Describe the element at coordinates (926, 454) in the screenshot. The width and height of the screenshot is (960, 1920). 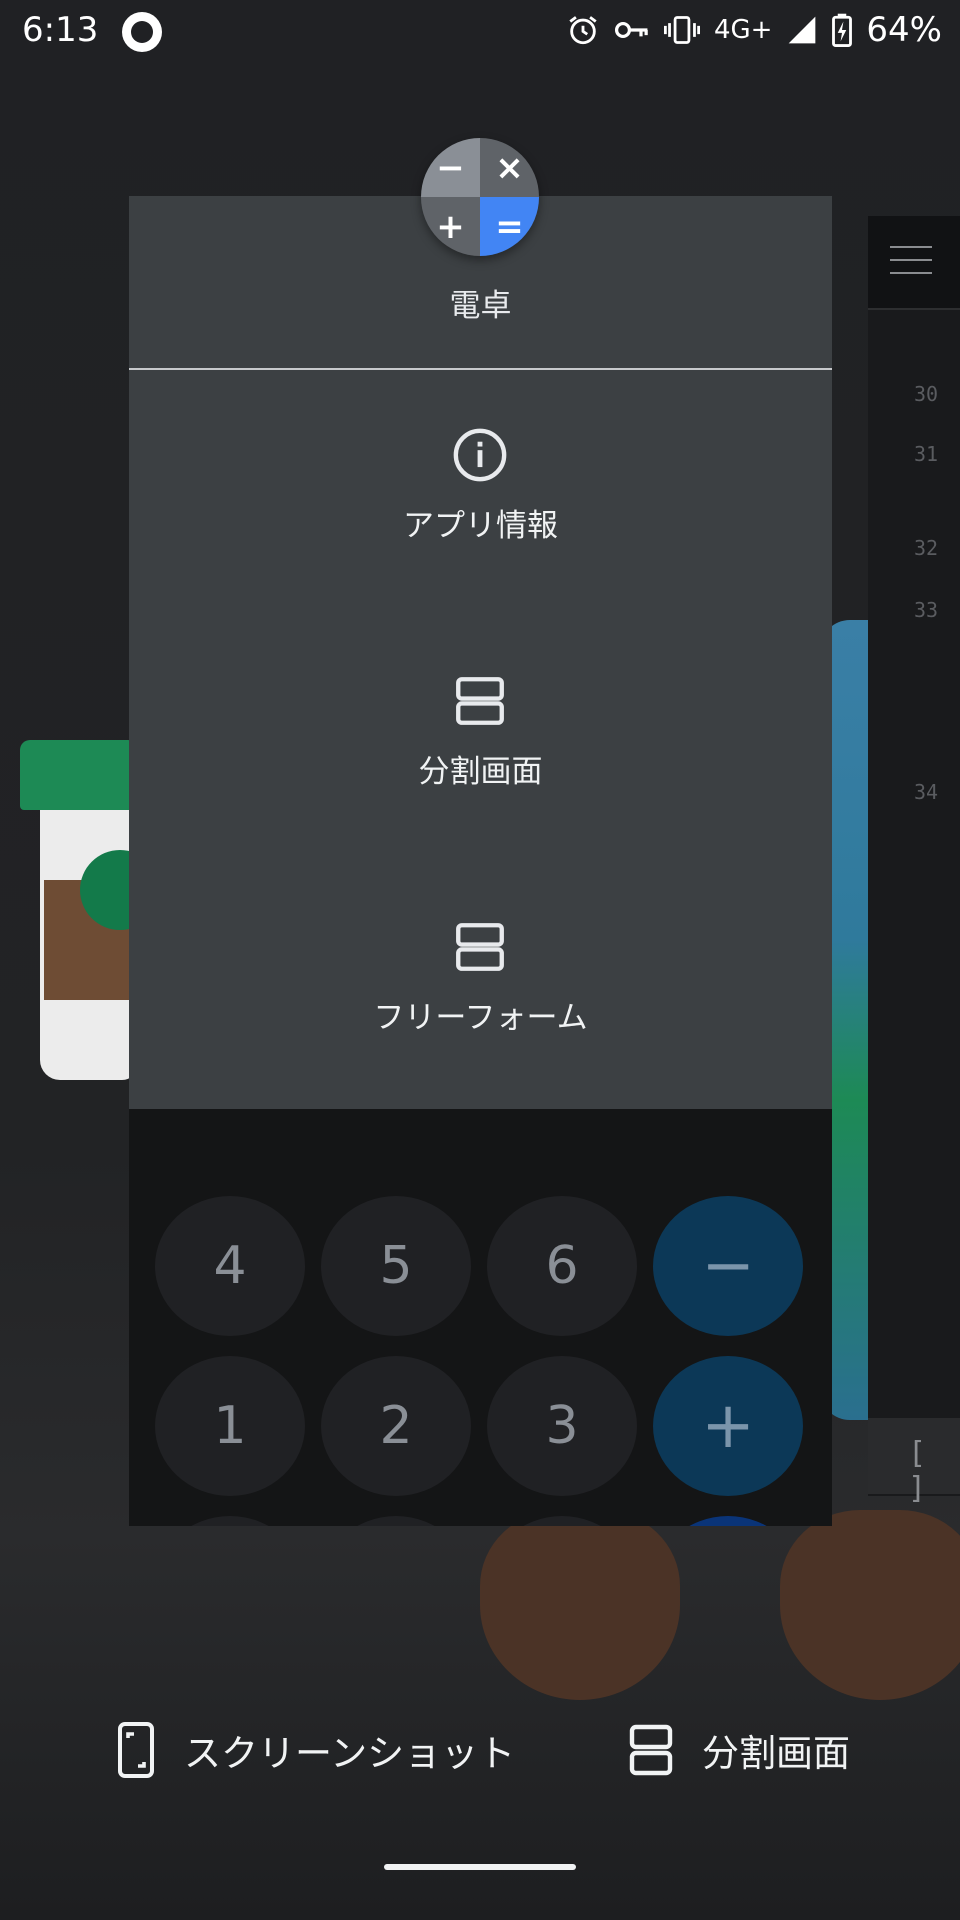
I see `line-number: 31` at that location.